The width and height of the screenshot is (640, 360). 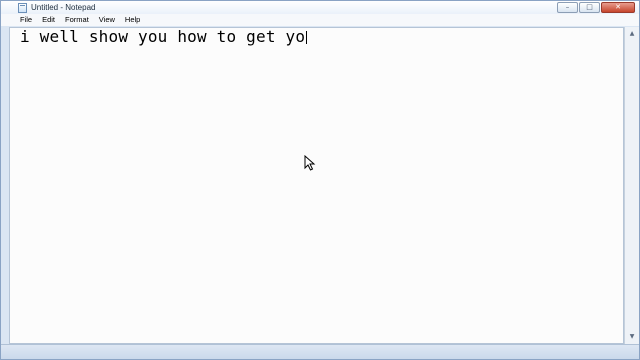 What do you see at coordinates (631, 185) in the screenshot?
I see `vertical-scrollbar: ▲ ▼` at bounding box center [631, 185].